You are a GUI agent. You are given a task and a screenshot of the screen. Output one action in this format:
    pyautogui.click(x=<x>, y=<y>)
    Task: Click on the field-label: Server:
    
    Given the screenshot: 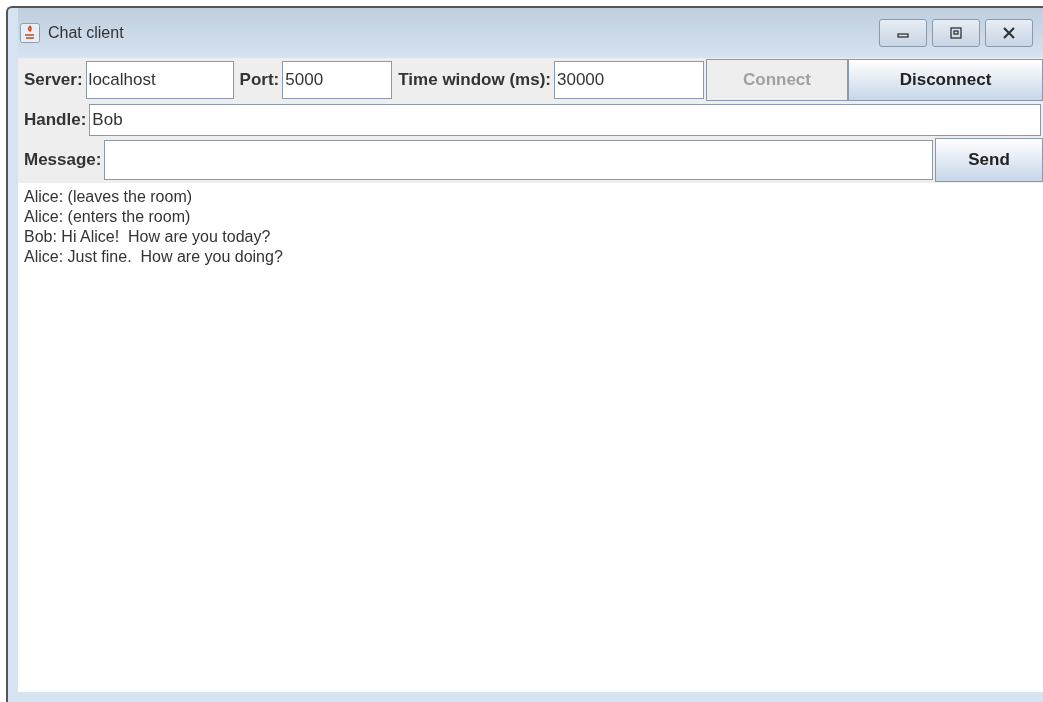 What is the action you would take?
    pyautogui.click(x=53, y=80)
    